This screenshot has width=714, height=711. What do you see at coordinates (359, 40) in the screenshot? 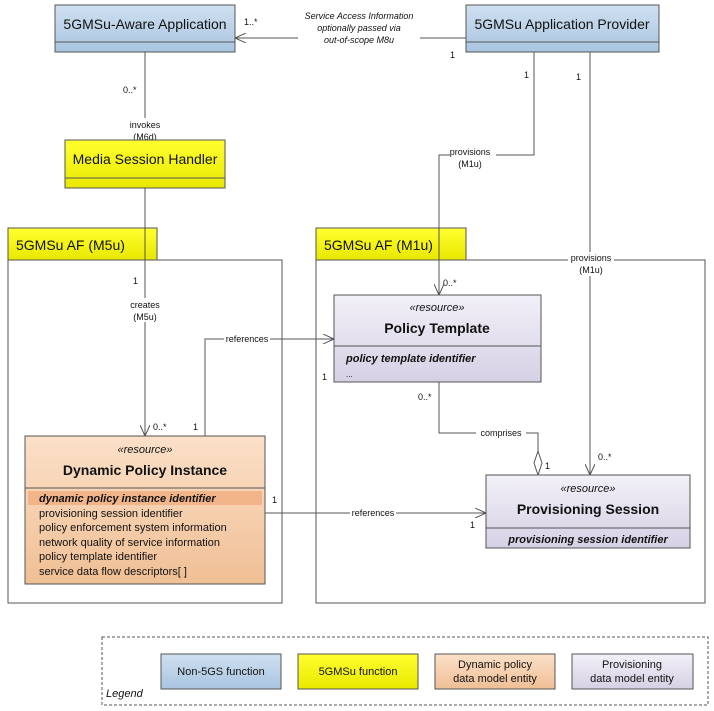
I see `sai-label: out-of-scope M8u` at bounding box center [359, 40].